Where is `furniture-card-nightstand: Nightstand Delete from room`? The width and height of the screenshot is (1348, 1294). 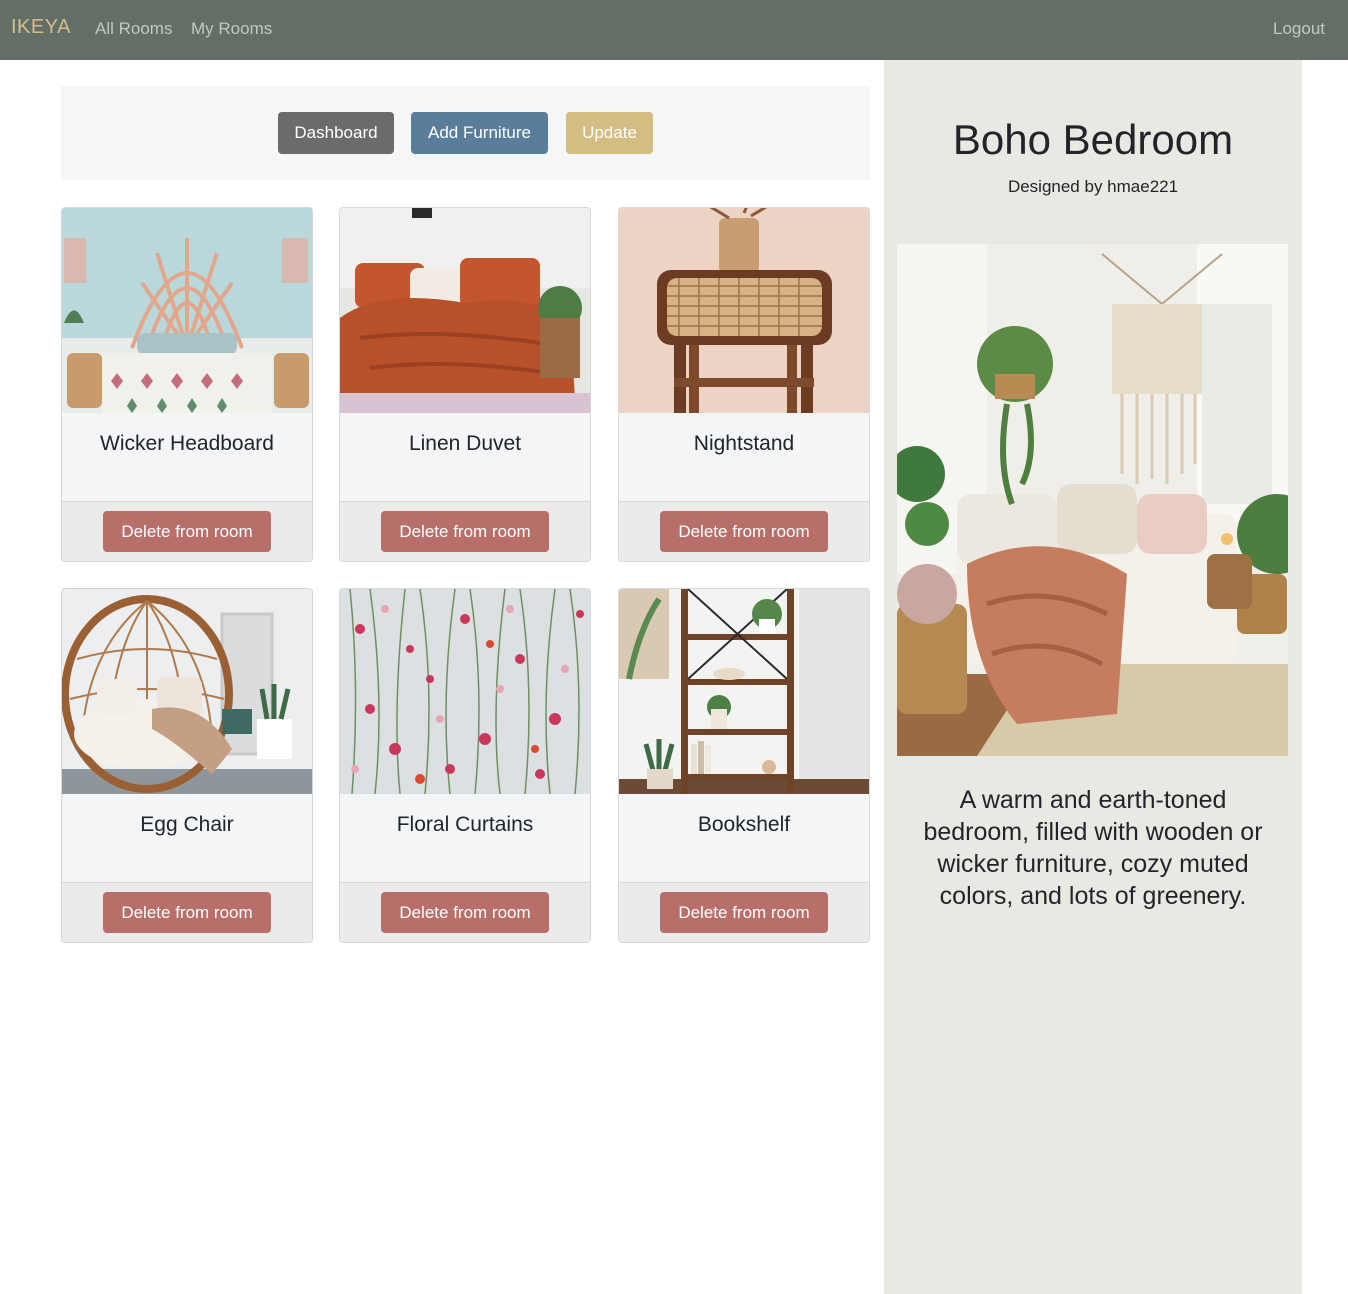
furniture-card-nightstand: Nightstand Delete from room is located at coordinates (744, 384).